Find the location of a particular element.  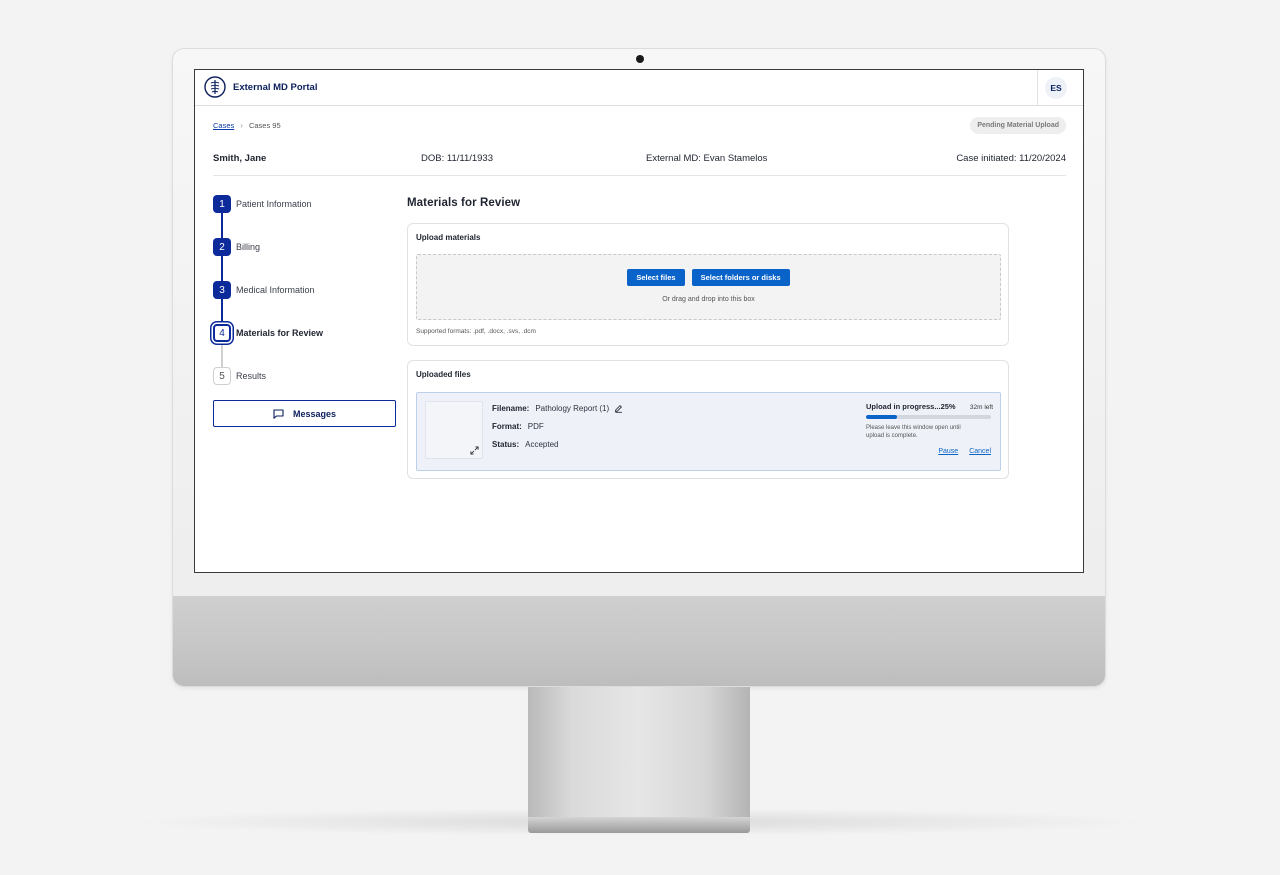

step-medical-information: 3 Medical Information is located at coordinates (264, 290).